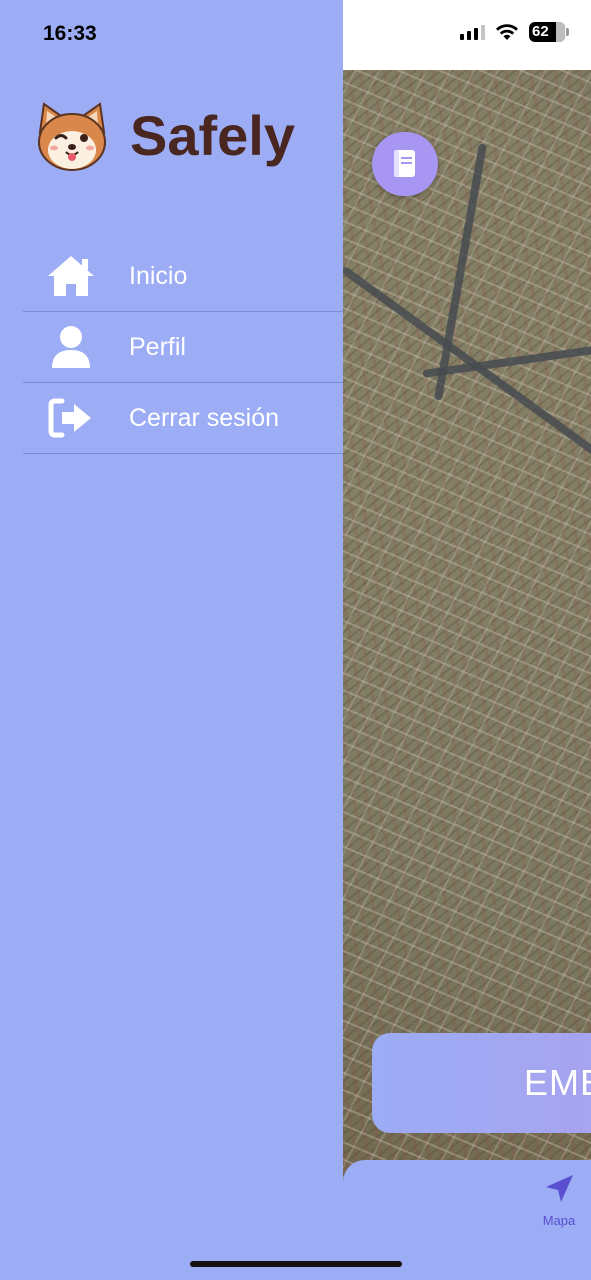 Image resolution: width=591 pixels, height=1280 pixels. Describe the element at coordinates (481, 1083) in the screenshot. I see `emergency-button: EME` at that location.